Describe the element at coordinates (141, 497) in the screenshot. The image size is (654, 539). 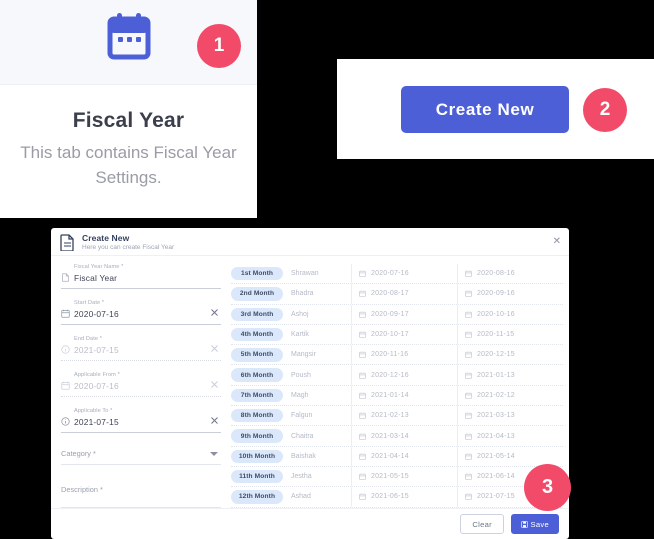
I see `description-field: Description *` at that location.